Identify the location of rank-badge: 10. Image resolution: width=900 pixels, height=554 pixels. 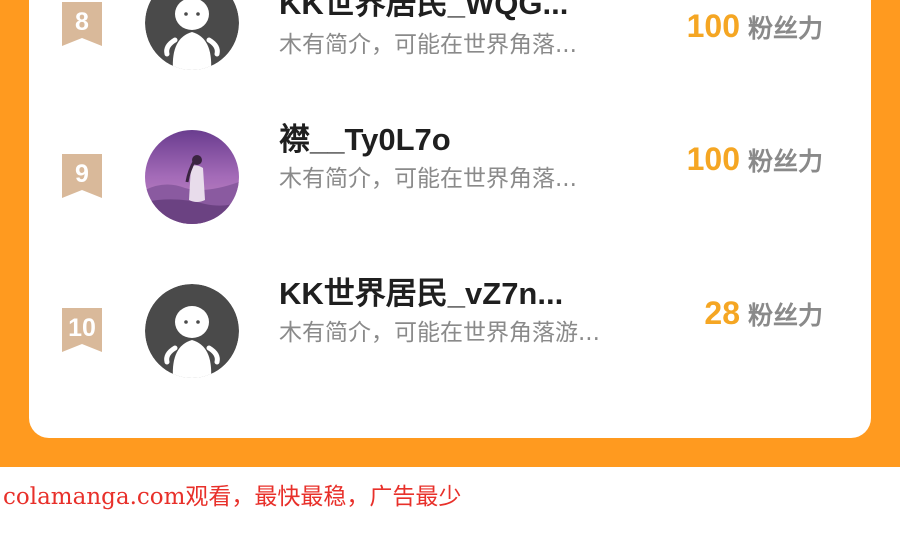
(82, 330).